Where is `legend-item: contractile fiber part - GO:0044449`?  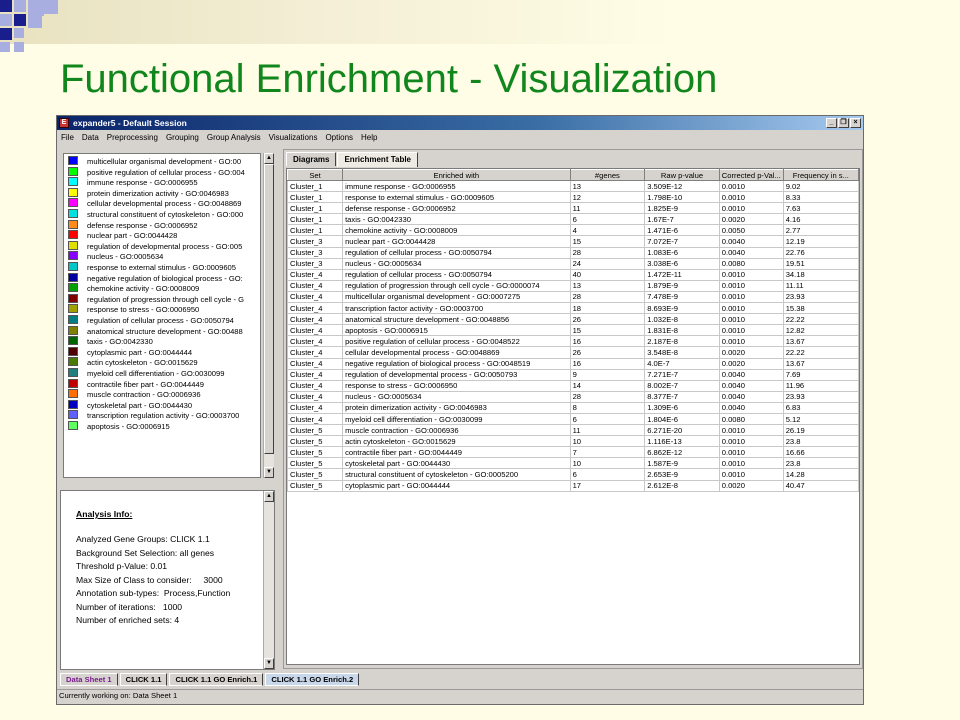 legend-item: contractile fiber part - GO:0044449 is located at coordinates (164, 383).